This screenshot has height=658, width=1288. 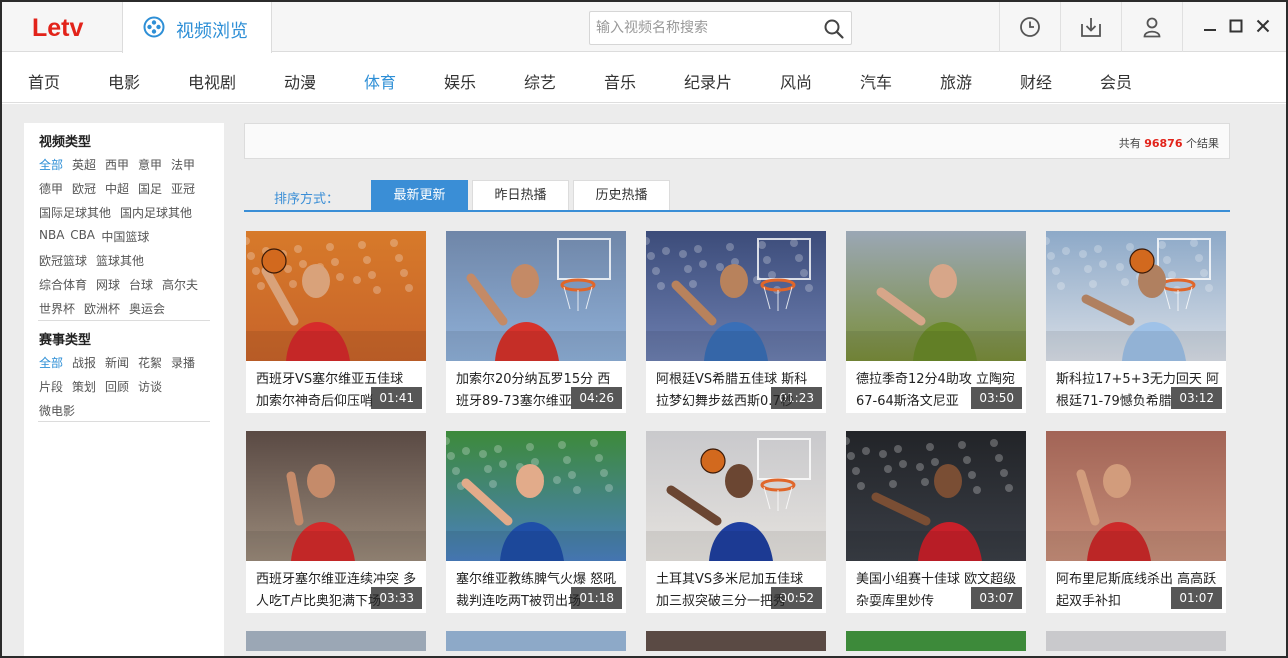 I want to click on filter-tag: 片段, so click(x=51, y=386).